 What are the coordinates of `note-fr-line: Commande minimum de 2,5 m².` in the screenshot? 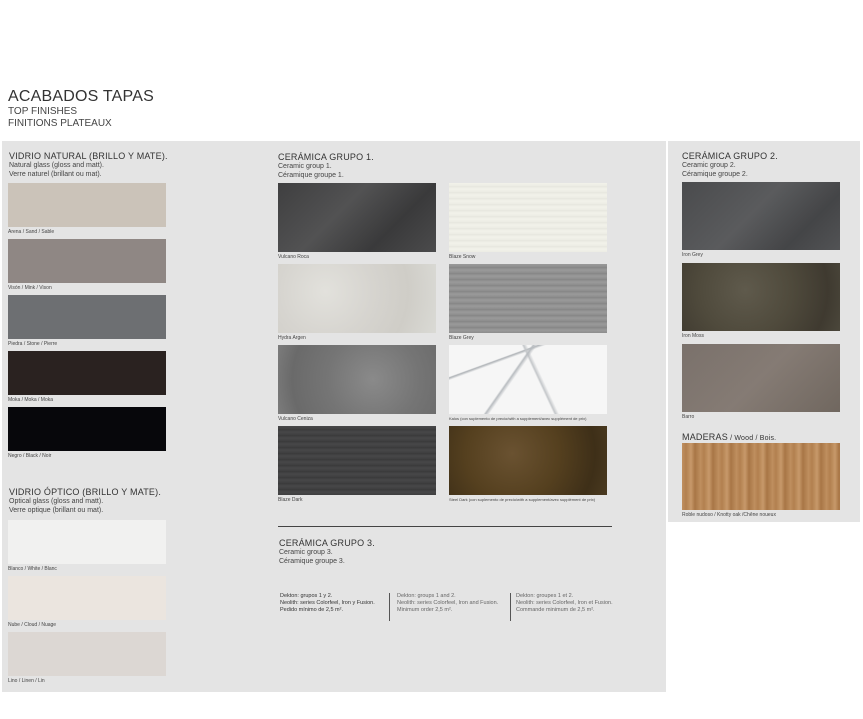 It's located at (555, 610).